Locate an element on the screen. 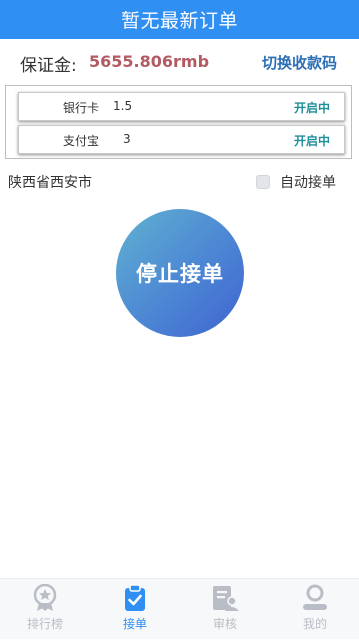 Image resolution: width=359 pixels, height=640 pixels. switch-payment-code-link: 切换收款码 is located at coordinates (299, 62).